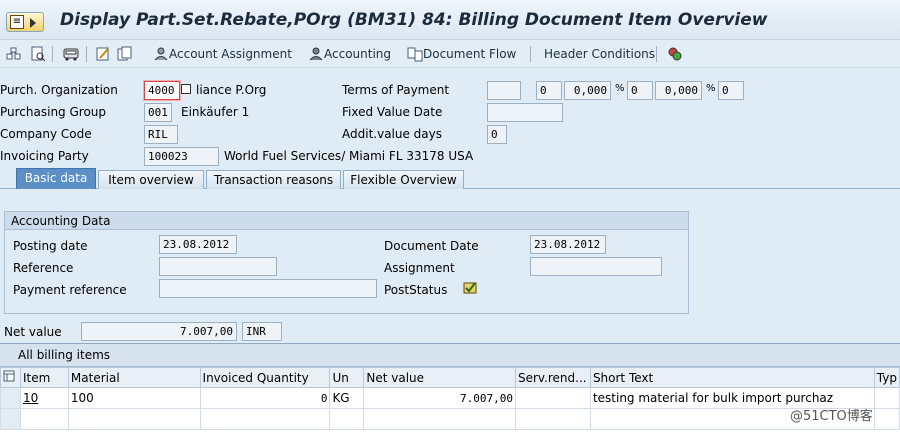  I want to click on header-conditions-button: Header Conditions, so click(599, 54).